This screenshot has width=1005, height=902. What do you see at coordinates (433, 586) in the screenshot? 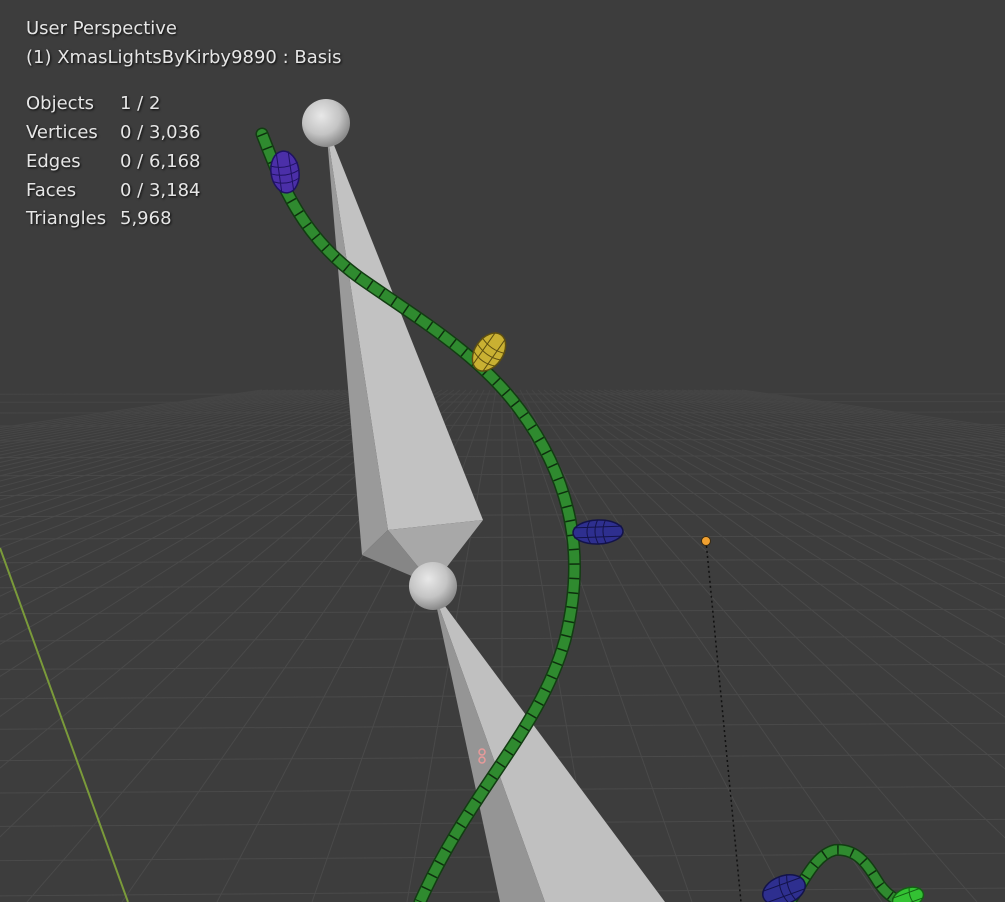
I see `bone-joint-sphere` at bounding box center [433, 586].